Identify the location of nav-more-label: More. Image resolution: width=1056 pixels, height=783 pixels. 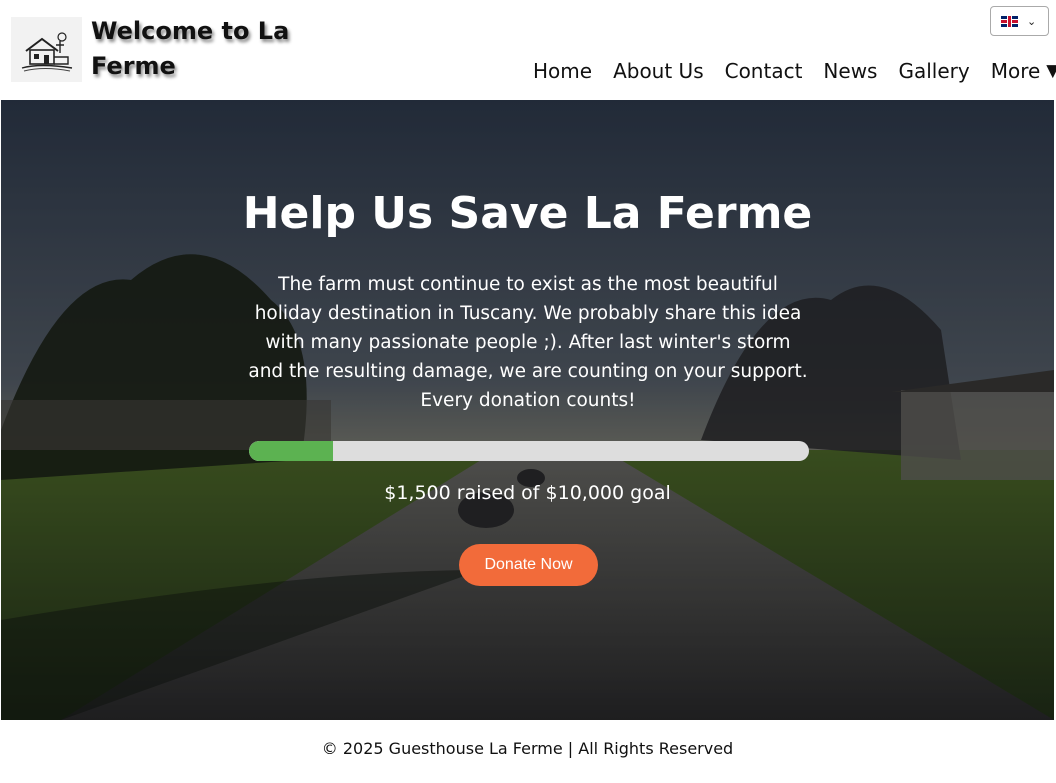
(1015, 71).